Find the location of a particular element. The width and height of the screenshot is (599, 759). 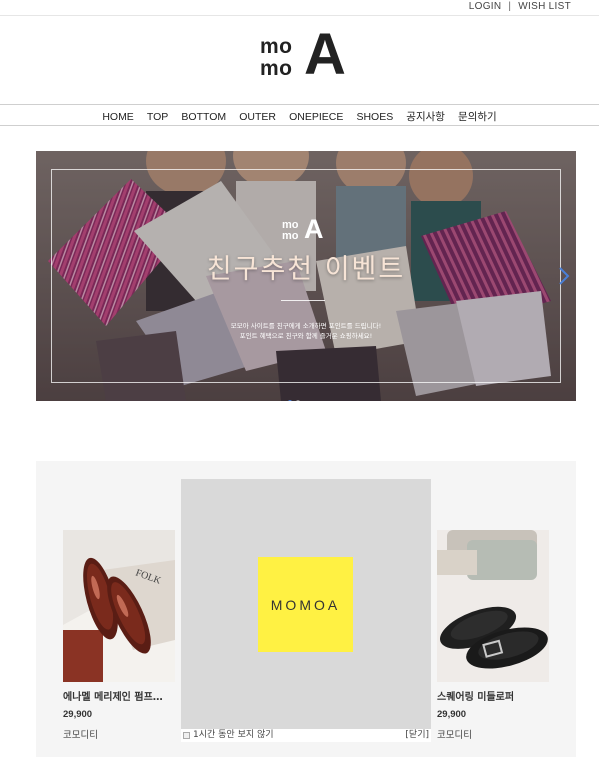

nav-item-inquiry: 문의하기 is located at coordinates (477, 117).